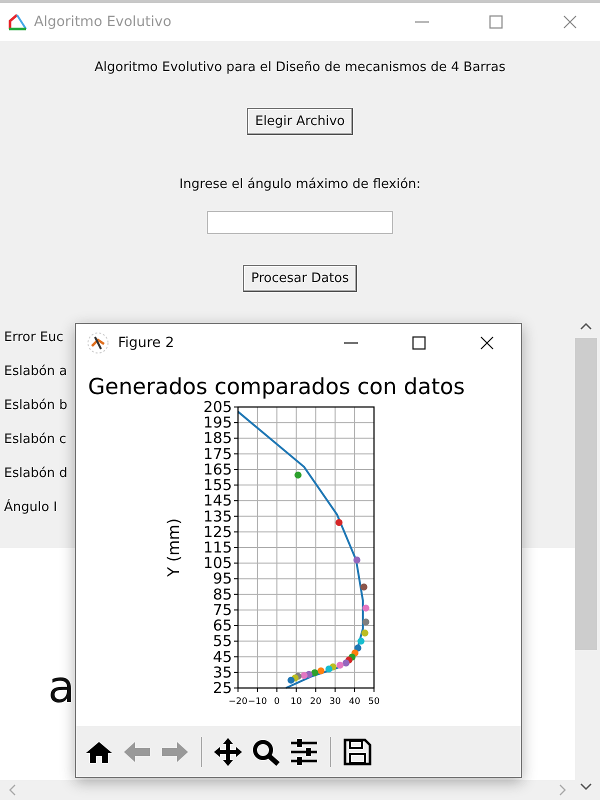 This screenshot has width=600, height=800. Describe the element at coordinates (18, 22) in the screenshot. I see `triangle-icon` at that location.